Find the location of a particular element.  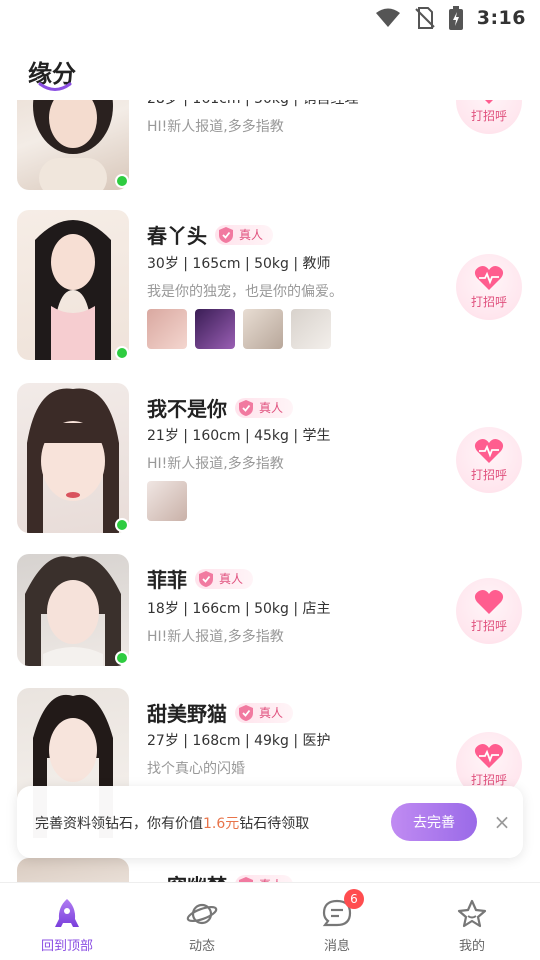

profile-name: 我不是你 is located at coordinates (187, 409).